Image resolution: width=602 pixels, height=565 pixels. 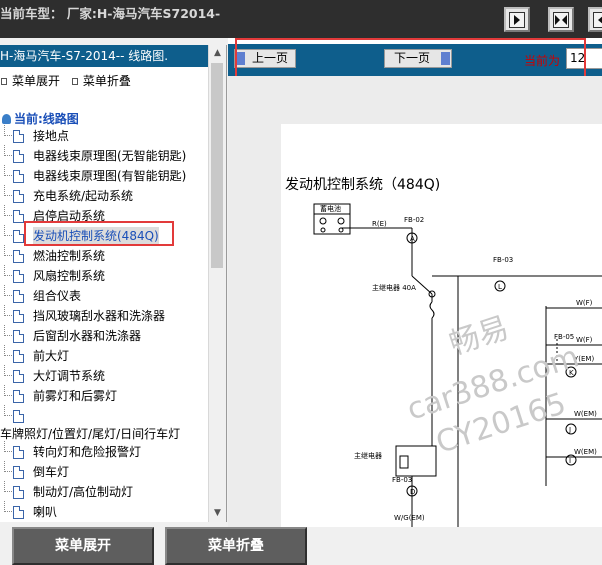 I want to click on fb03a-label: FB-03, so click(x=503, y=260).